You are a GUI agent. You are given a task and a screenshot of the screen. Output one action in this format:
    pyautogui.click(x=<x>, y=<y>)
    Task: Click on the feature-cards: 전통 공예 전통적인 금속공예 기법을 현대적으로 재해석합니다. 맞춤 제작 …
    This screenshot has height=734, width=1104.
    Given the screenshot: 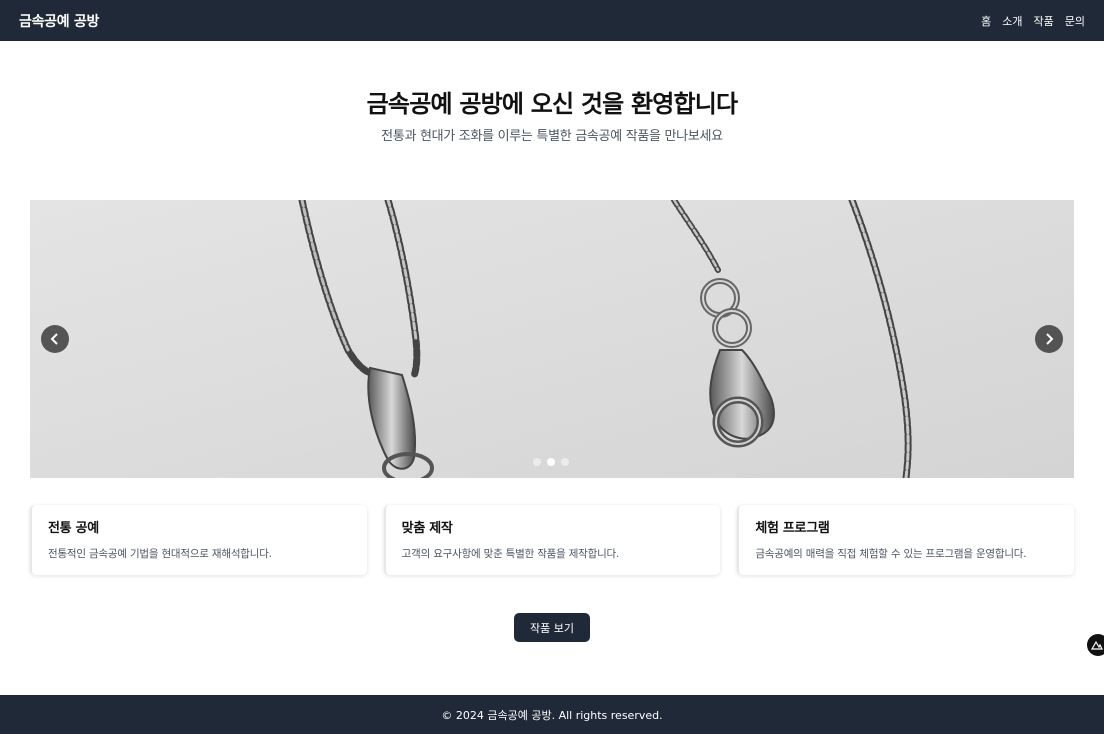 What is the action you would take?
    pyautogui.click(x=552, y=540)
    